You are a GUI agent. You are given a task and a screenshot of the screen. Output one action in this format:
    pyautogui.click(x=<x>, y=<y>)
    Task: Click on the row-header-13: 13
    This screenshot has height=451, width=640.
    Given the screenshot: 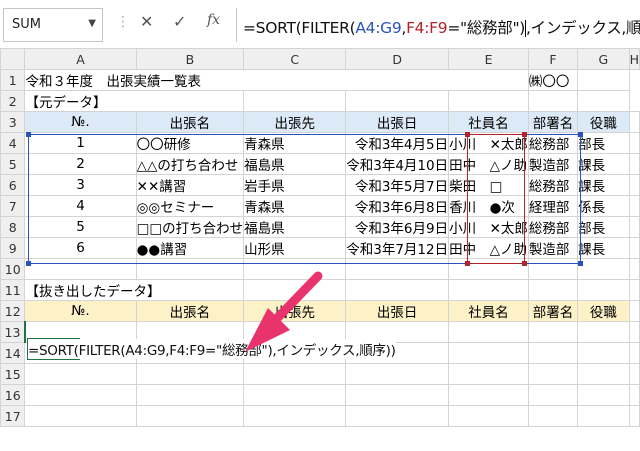 What is the action you would take?
    pyautogui.click(x=13, y=332)
    